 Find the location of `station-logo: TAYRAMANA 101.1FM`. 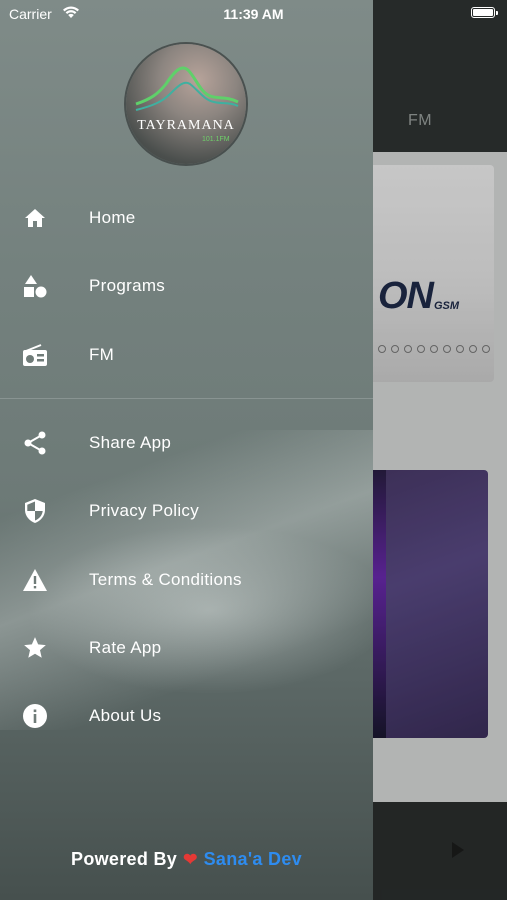

station-logo: TAYRAMANA 101.1FM is located at coordinates (186, 104).